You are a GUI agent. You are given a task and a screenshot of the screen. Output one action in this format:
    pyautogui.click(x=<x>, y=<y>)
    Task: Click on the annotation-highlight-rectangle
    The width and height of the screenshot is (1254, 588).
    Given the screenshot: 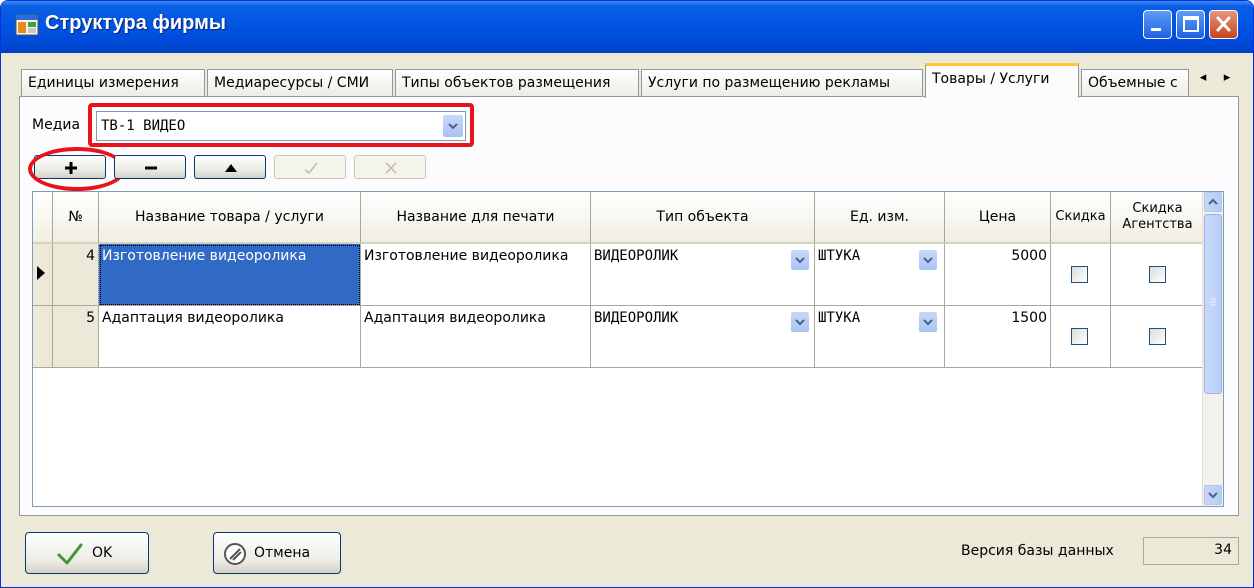 What is the action you would take?
    pyautogui.click(x=281, y=125)
    